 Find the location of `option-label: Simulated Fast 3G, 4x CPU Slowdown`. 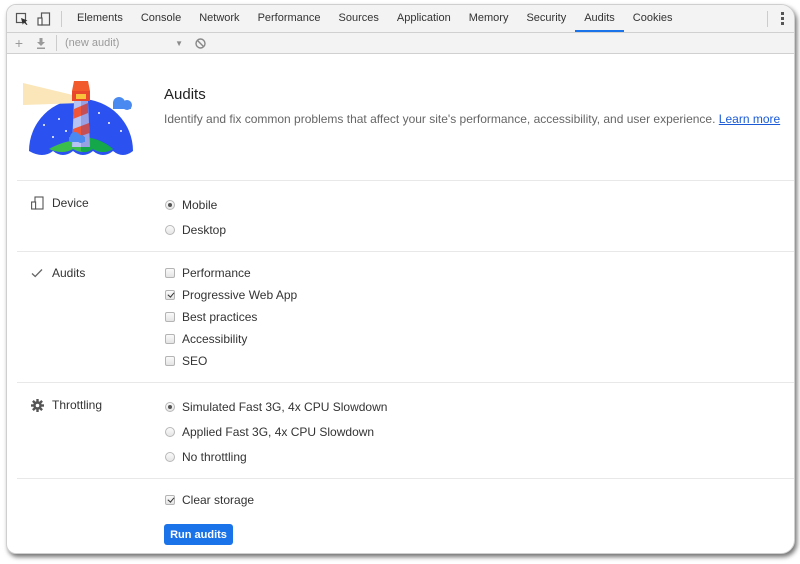

option-label: Simulated Fast 3G, 4x CPU Slowdown is located at coordinates (285, 407).